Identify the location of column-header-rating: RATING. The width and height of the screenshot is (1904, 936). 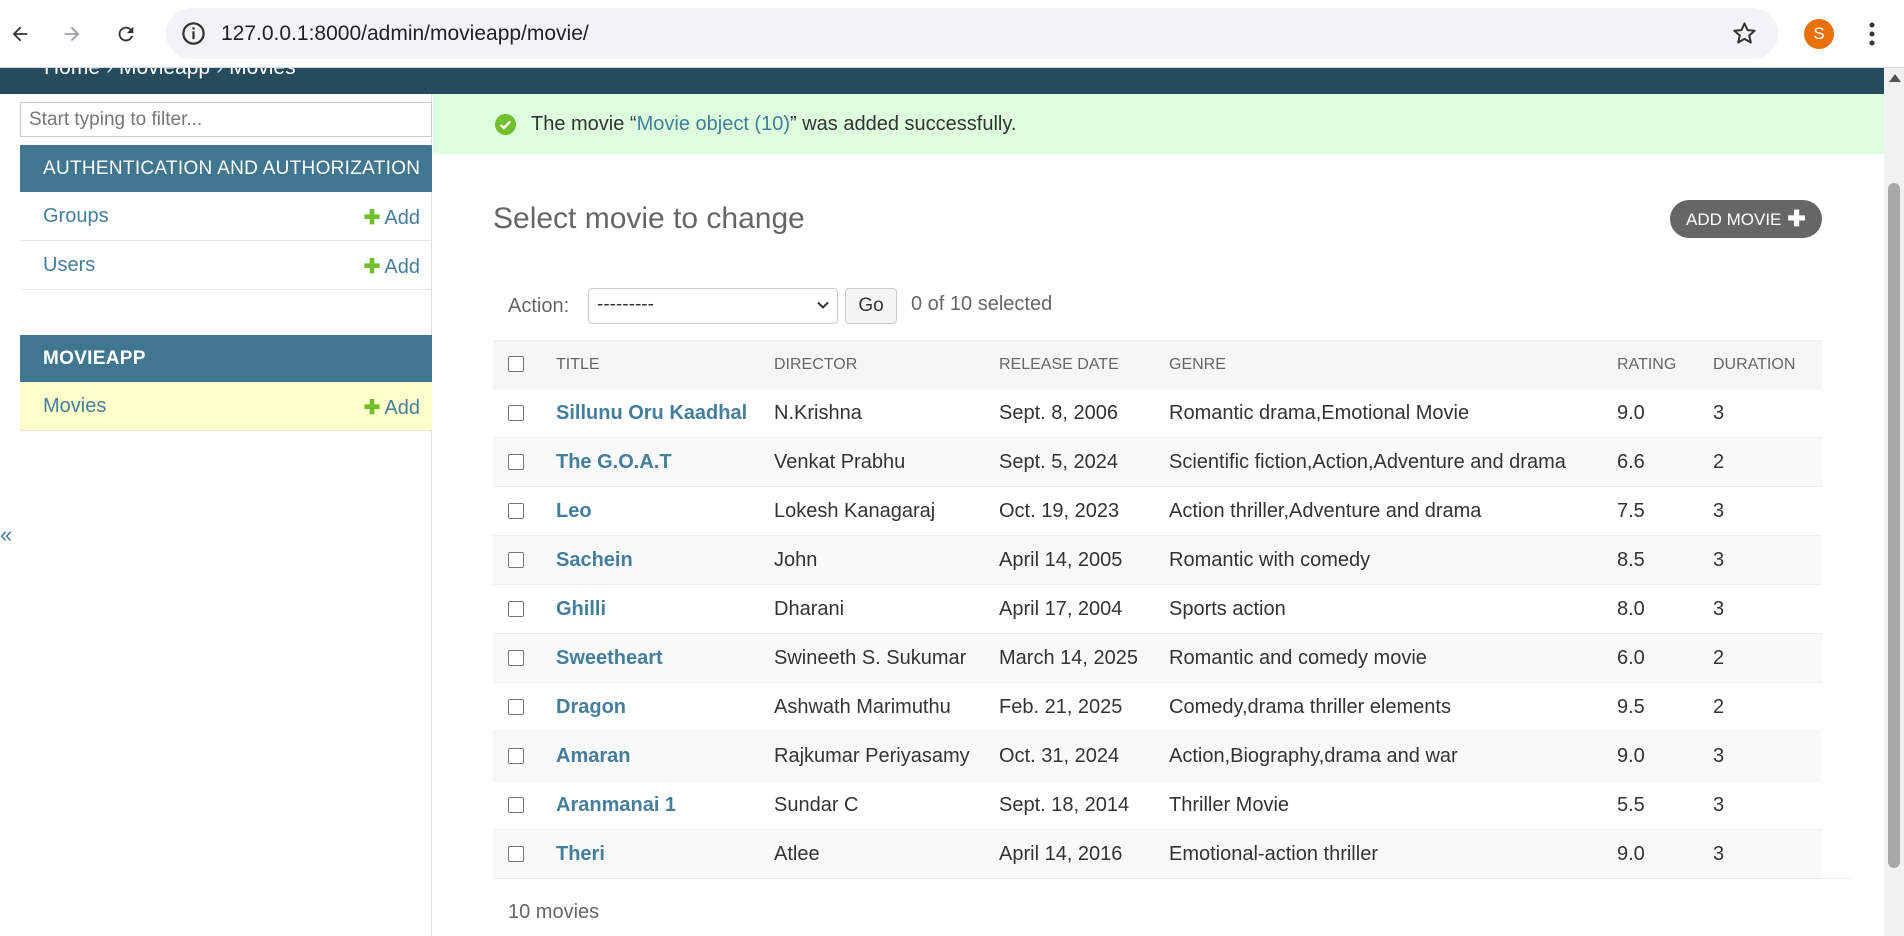
(1655, 364).